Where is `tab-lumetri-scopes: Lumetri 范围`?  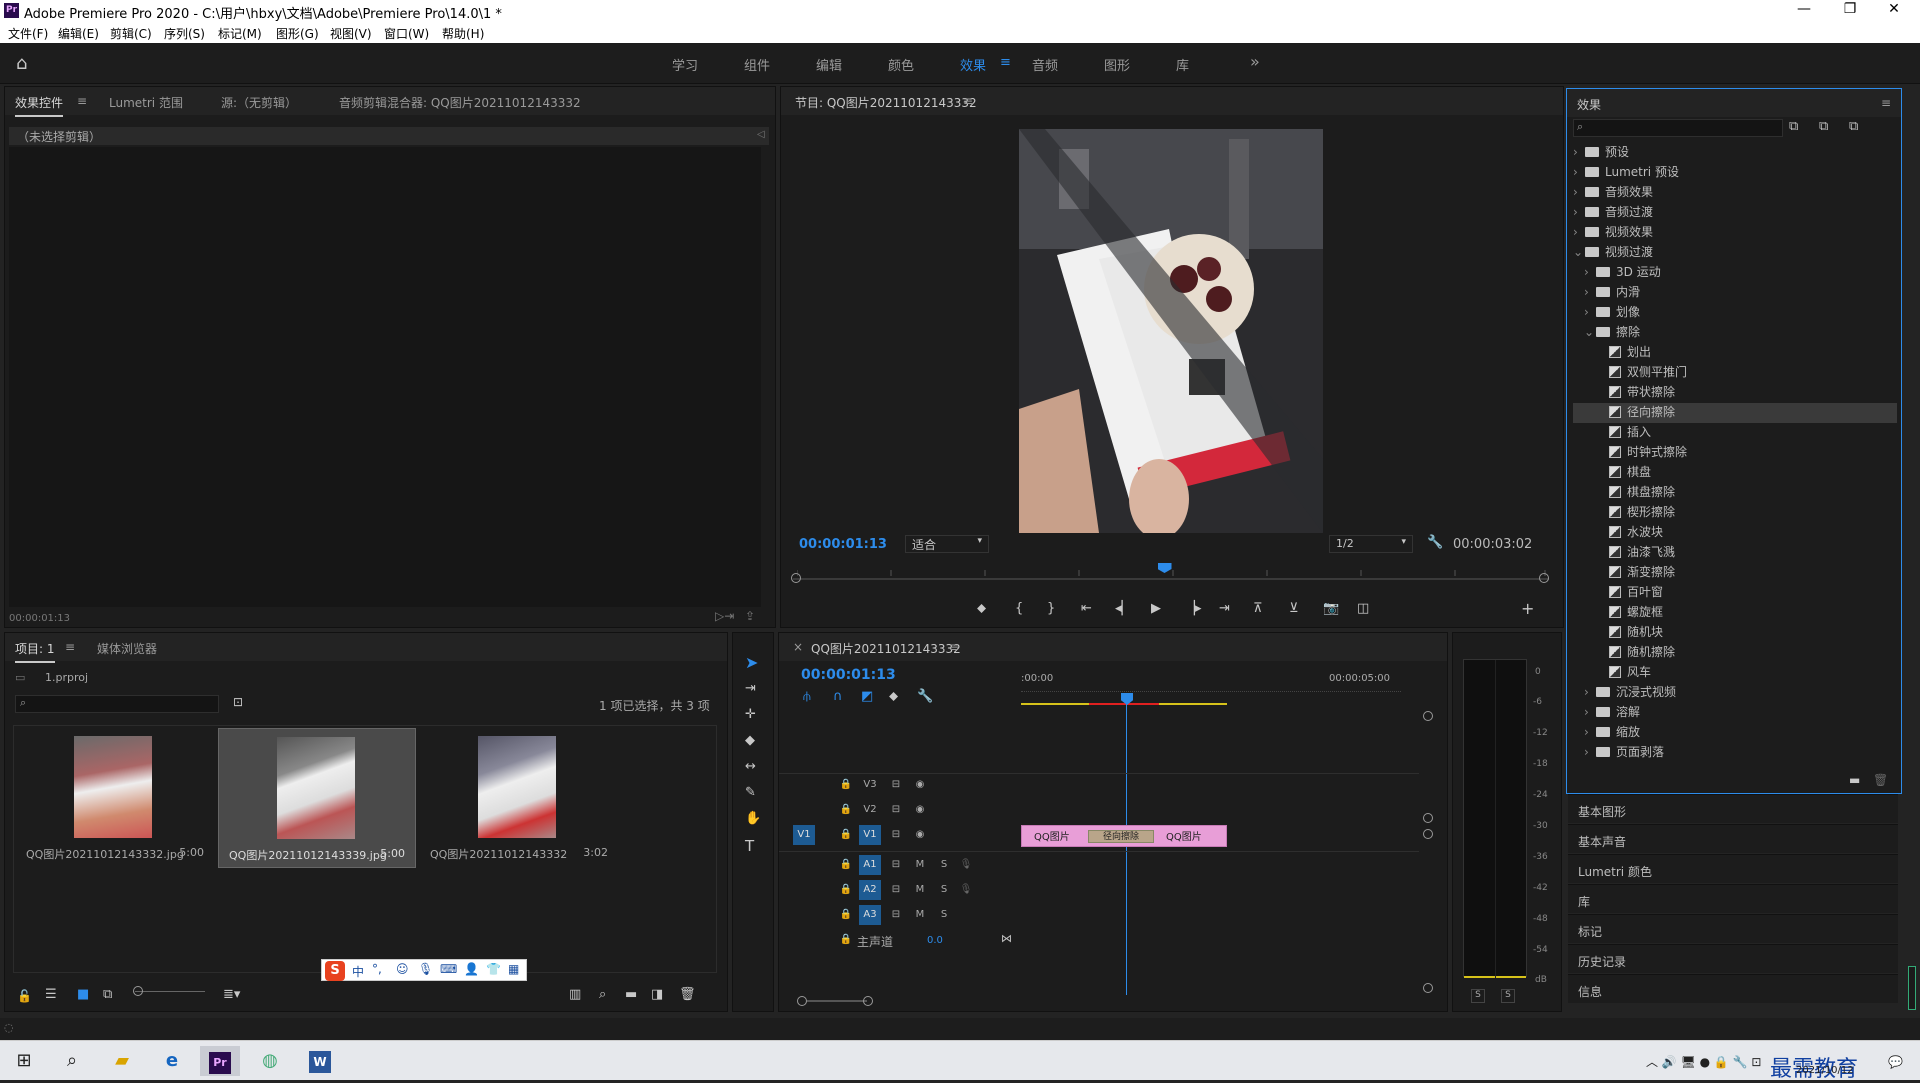 tab-lumetri-scopes: Lumetri 范围 is located at coordinates (146, 102).